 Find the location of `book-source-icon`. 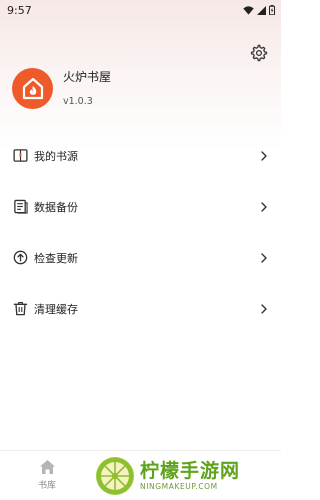

book-source-icon is located at coordinates (20, 156).